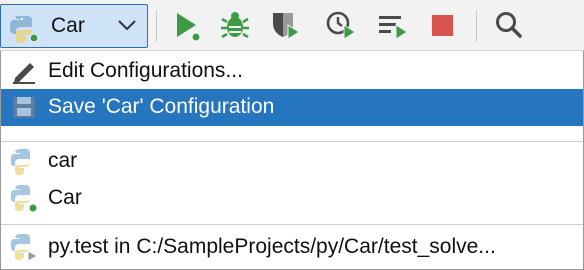 The image size is (584, 270). What do you see at coordinates (292, 198) in the screenshot?
I see `menu-item-config-car: Car` at bounding box center [292, 198].